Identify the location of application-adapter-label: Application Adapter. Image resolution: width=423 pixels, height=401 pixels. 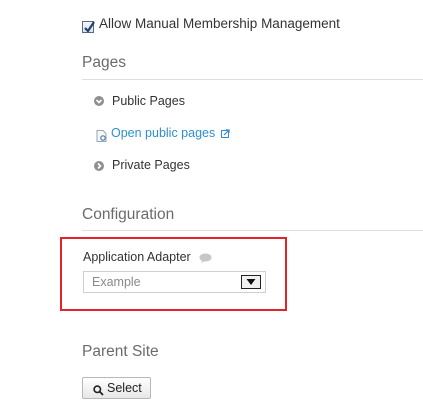
(137, 257).